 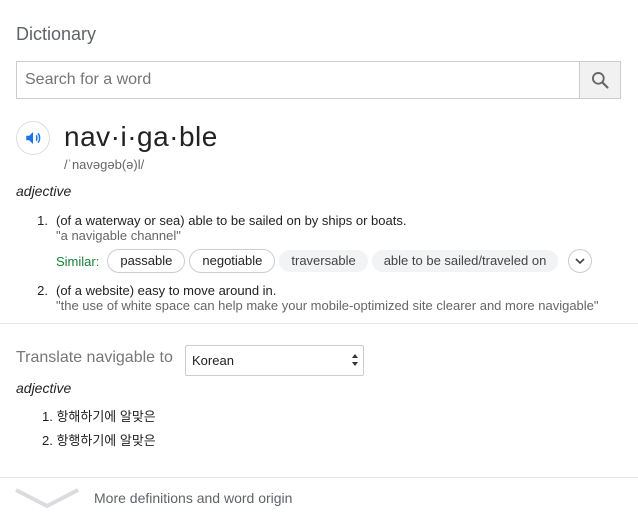 I want to click on phonetic: /ˈnavəɡəb(ə)l/, so click(x=104, y=164).